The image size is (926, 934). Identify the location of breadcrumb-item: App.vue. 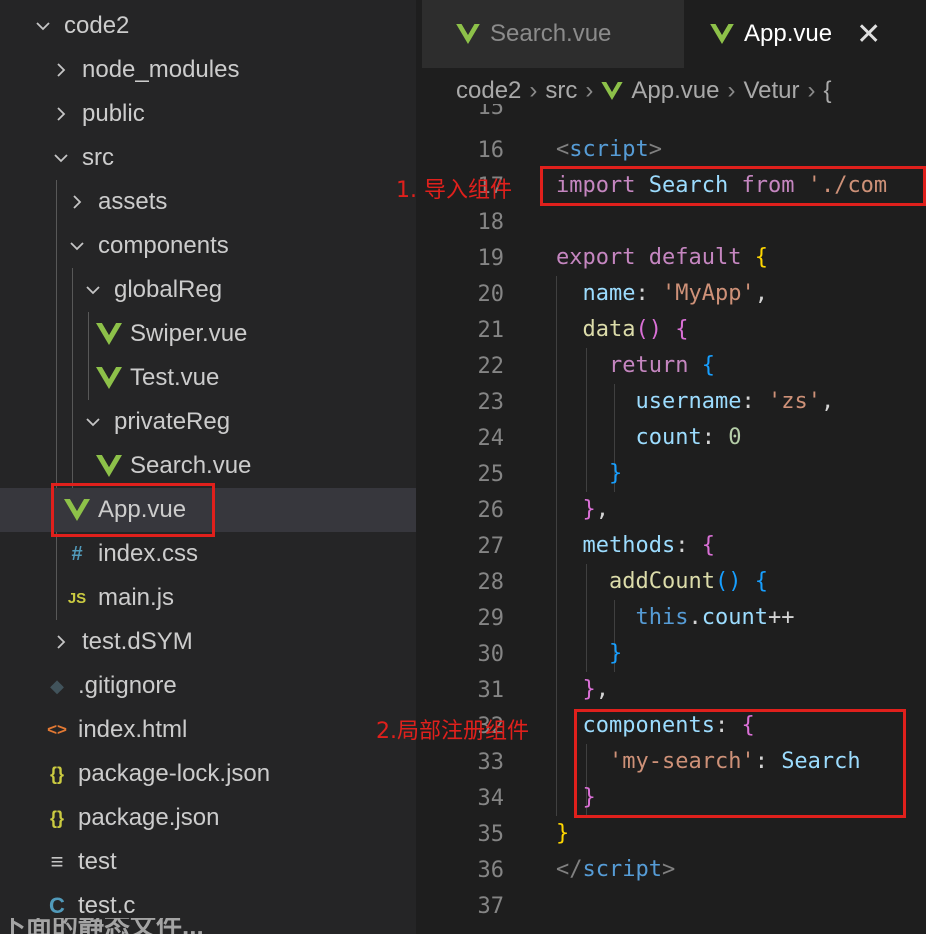
(675, 91).